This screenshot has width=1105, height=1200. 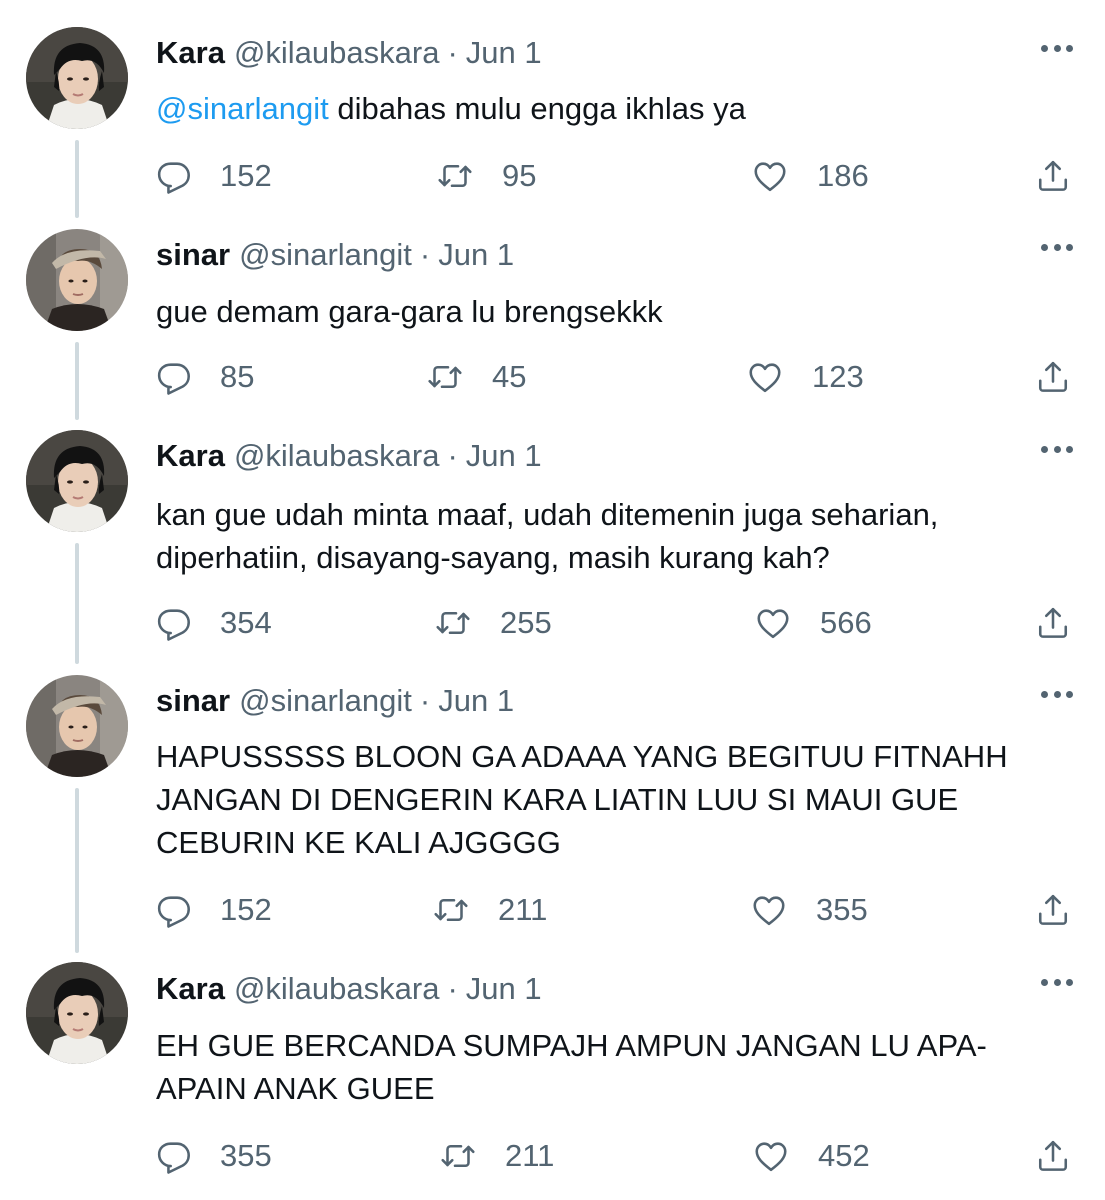 What do you see at coordinates (613, 176) in the screenshot?
I see `tweet-actions: 152 95 186` at bounding box center [613, 176].